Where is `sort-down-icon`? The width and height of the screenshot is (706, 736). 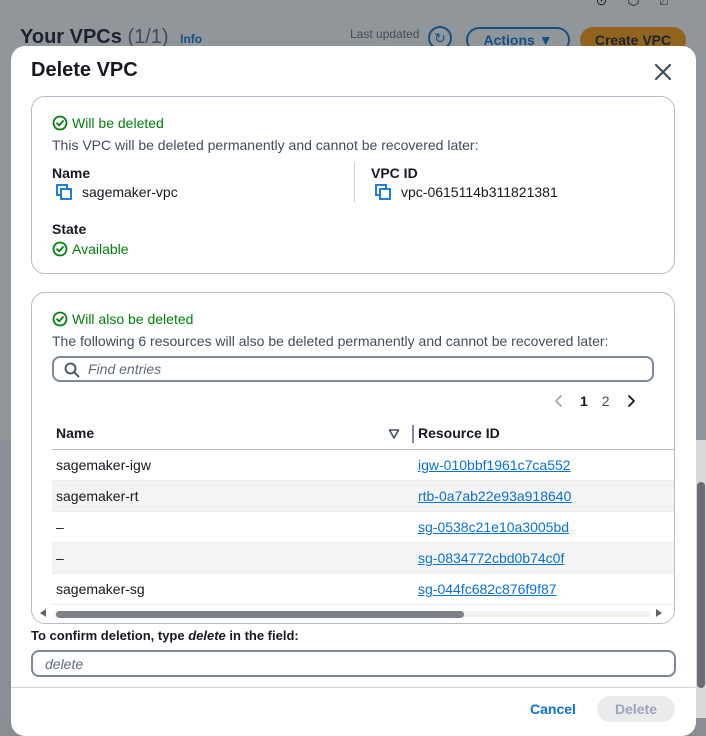 sort-down-icon is located at coordinates (394, 434).